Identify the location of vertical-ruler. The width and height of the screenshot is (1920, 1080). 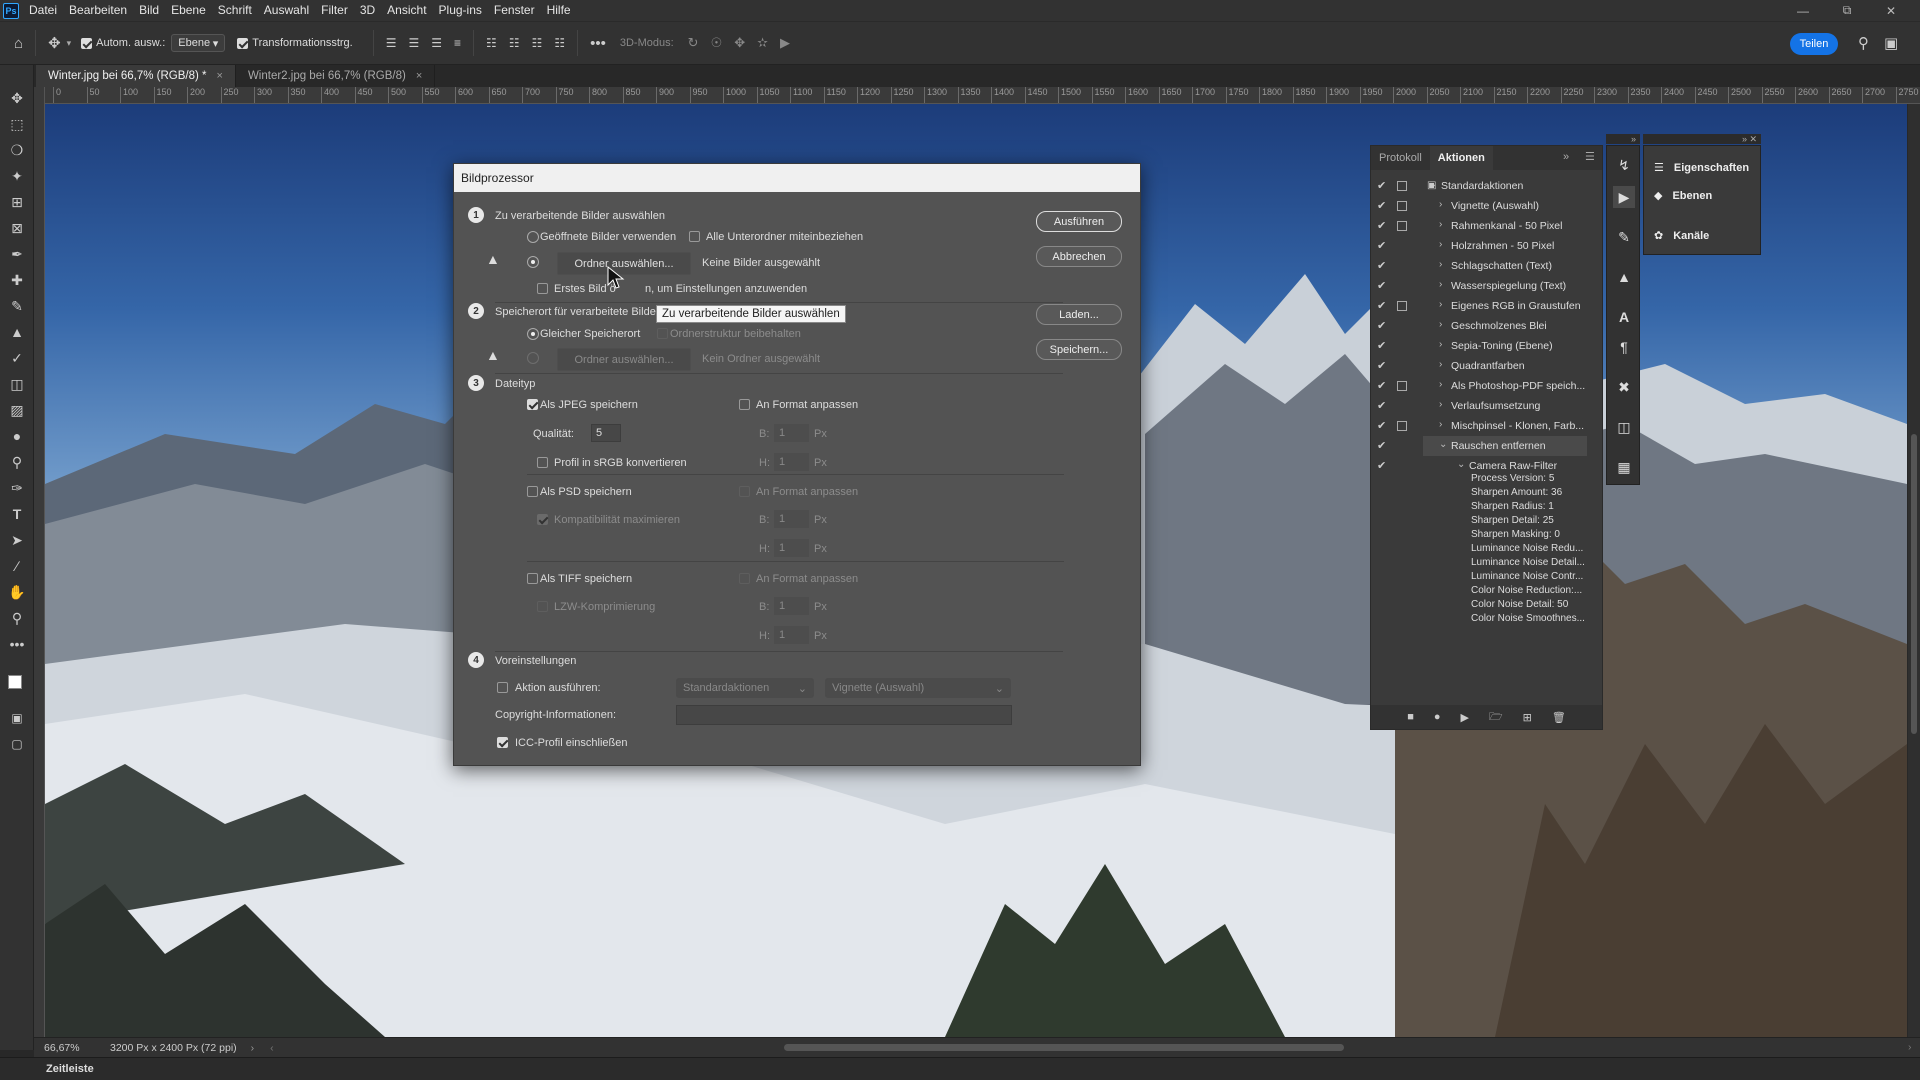
(39, 568).